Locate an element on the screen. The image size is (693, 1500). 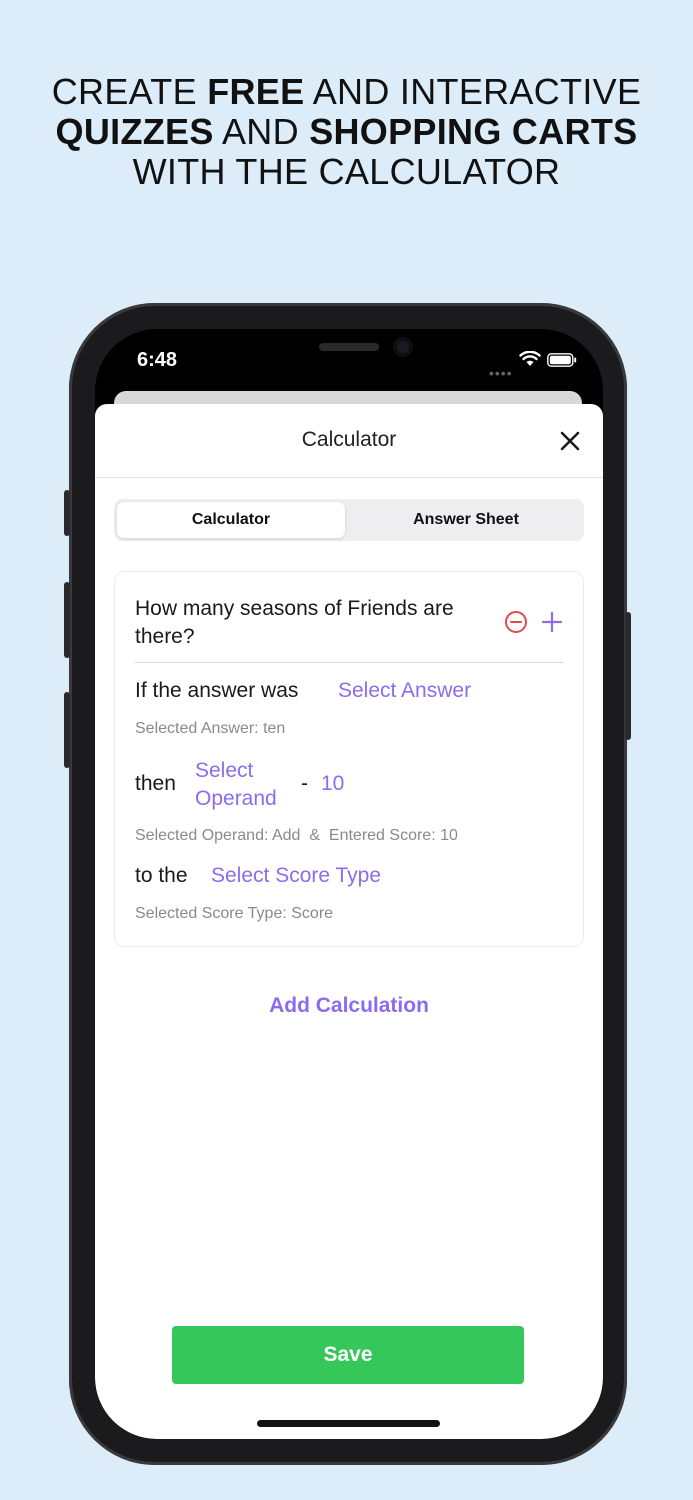
tab-switcher: Calculator Answer Sheet is located at coordinates (349, 520).